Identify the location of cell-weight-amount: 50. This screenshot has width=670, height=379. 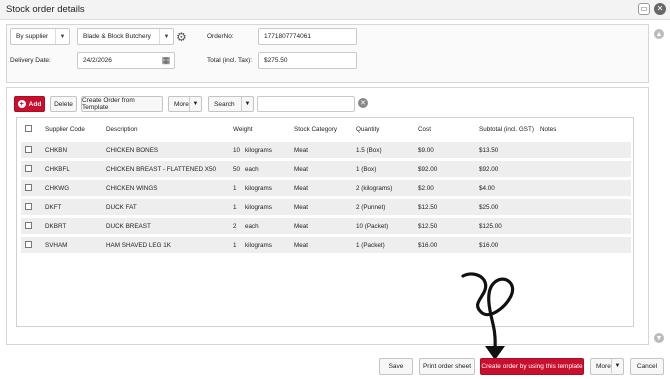
(237, 169).